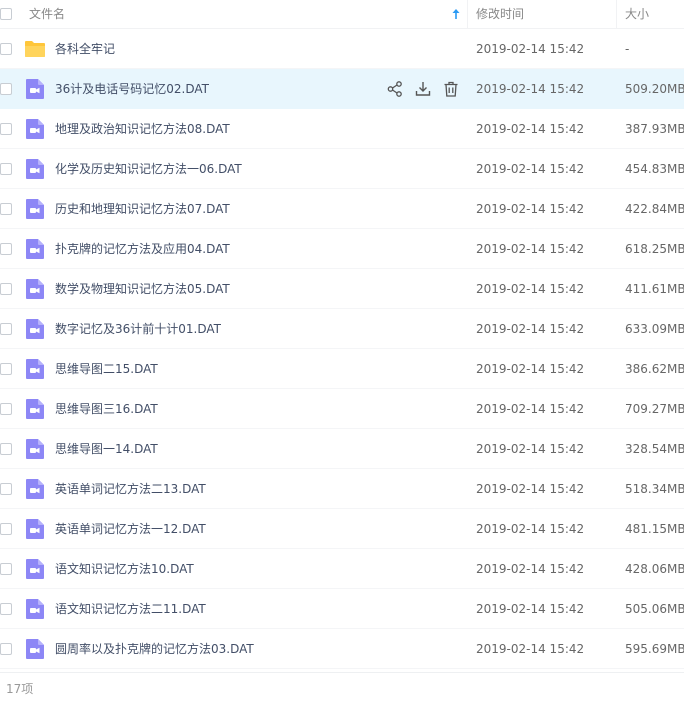 This screenshot has width=684, height=701. Describe the element at coordinates (637, 14) in the screenshot. I see `column-header-size: 大小` at that location.